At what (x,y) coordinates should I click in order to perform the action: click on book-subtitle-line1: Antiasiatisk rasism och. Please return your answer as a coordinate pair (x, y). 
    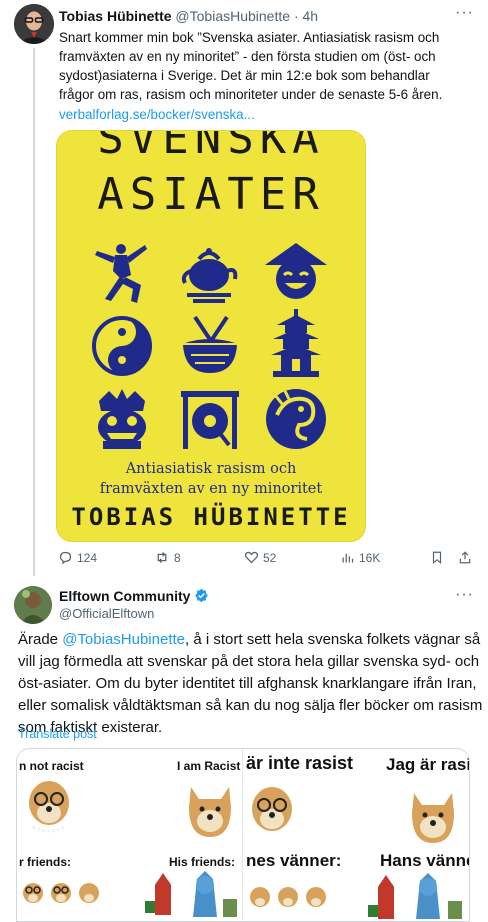
    Looking at the image, I should click on (211, 469).